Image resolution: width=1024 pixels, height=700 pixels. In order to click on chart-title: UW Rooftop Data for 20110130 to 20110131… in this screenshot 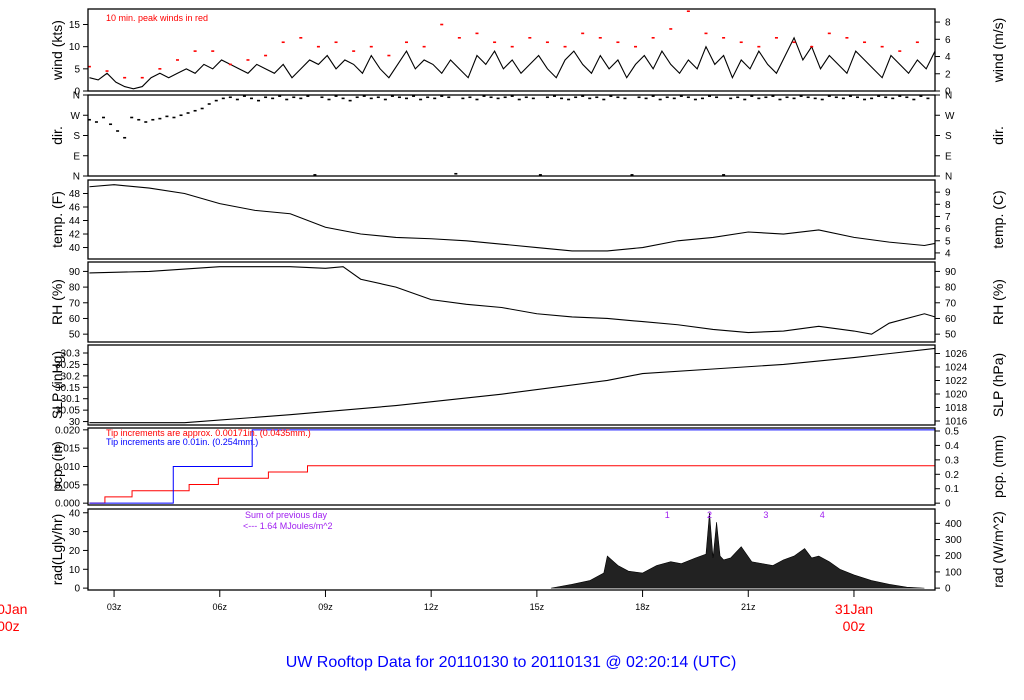, I will do `click(511, 662)`.